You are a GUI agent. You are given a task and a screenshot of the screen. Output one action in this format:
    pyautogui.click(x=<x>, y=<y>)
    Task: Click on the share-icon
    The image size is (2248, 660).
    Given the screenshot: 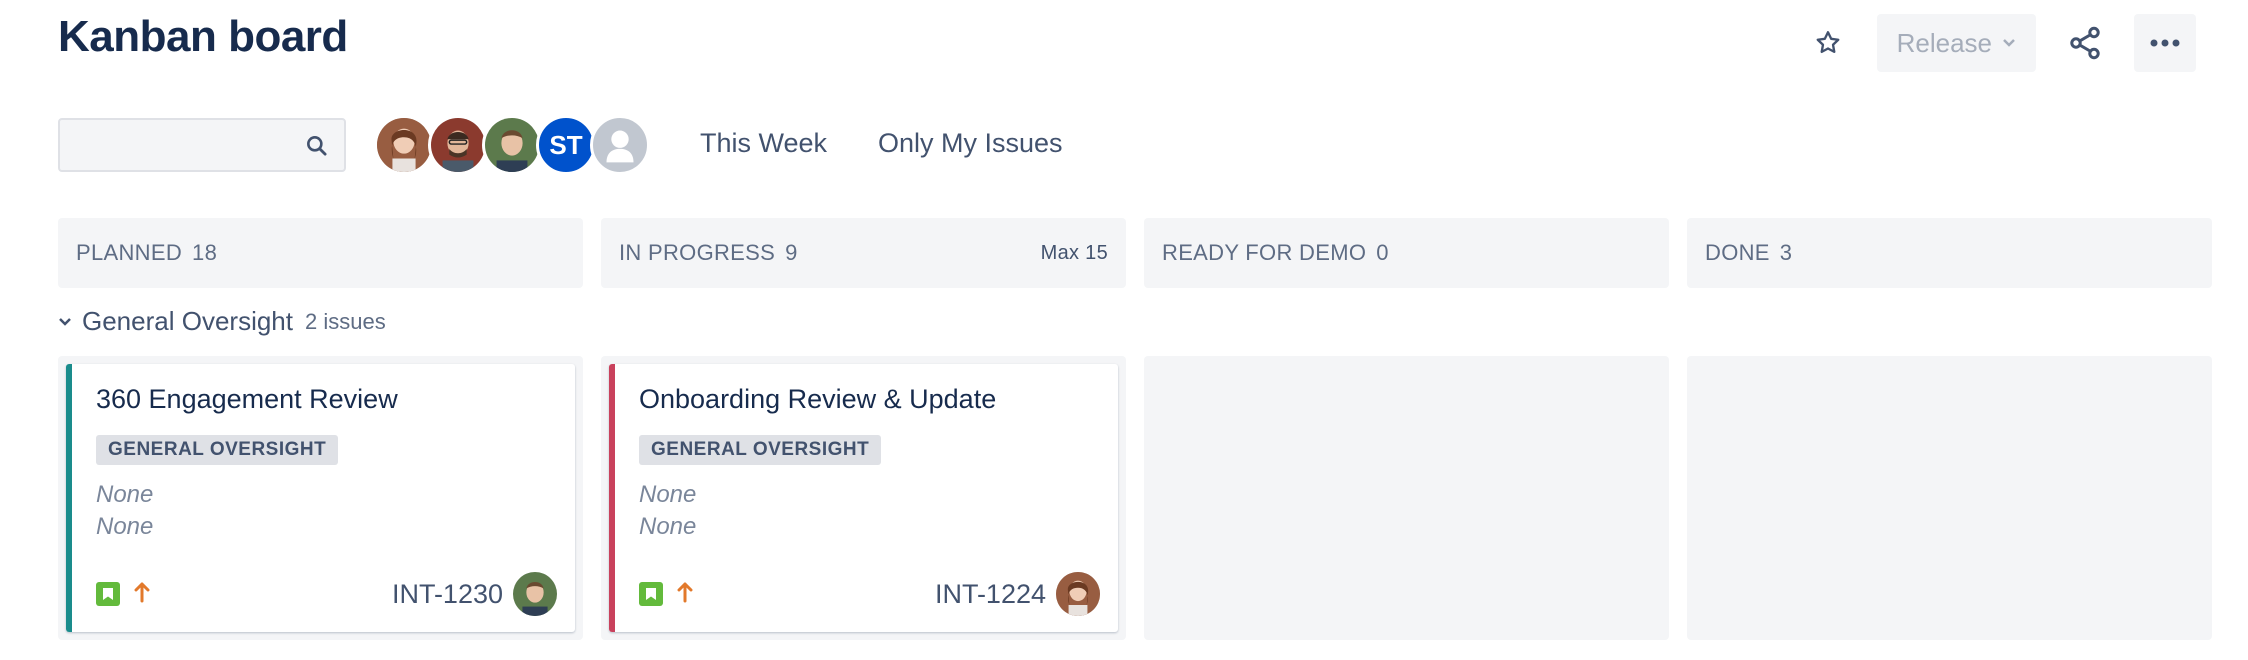 What is the action you would take?
    pyautogui.click(x=2085, y=43)
    